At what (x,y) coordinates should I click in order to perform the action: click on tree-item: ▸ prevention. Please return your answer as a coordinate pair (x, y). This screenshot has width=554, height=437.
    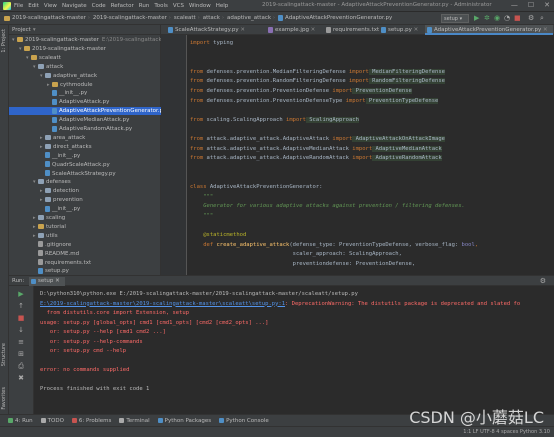
    Looking at the image, I should click on (85, 200).